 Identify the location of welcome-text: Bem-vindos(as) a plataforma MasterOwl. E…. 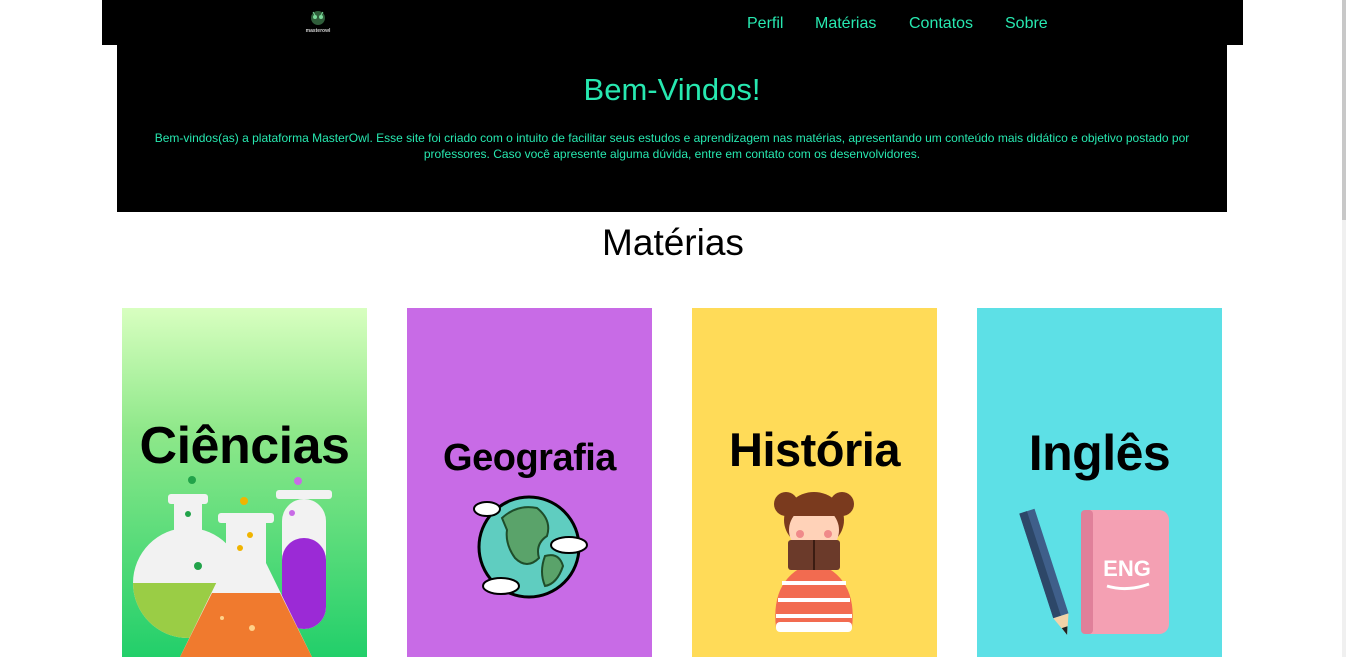
(672, 146).